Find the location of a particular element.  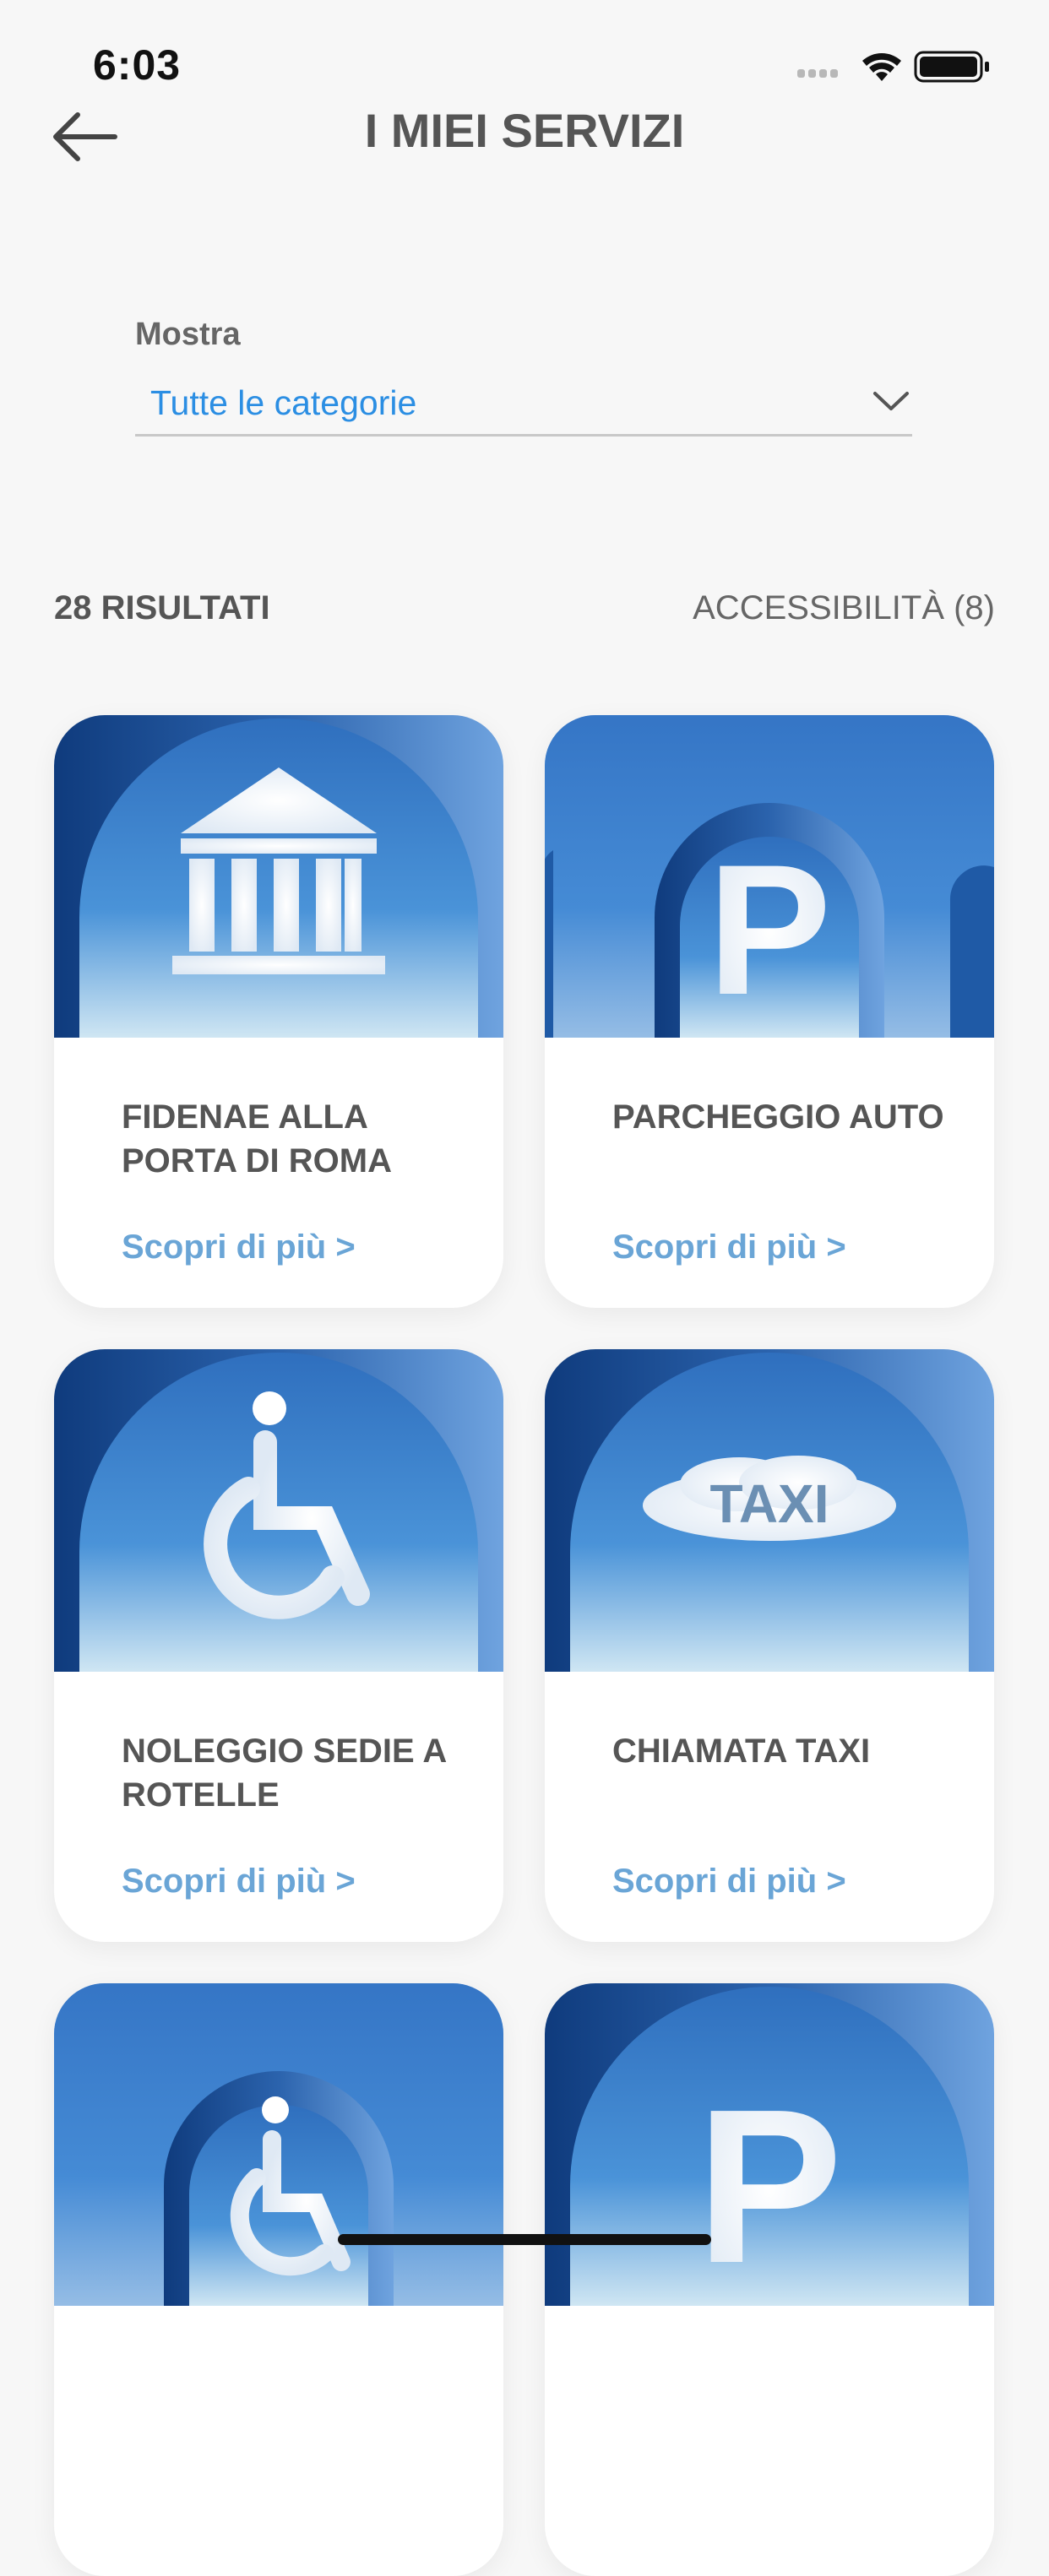

category-filter: Mostra Tutte le categorie is located at coordinates (523, 377).